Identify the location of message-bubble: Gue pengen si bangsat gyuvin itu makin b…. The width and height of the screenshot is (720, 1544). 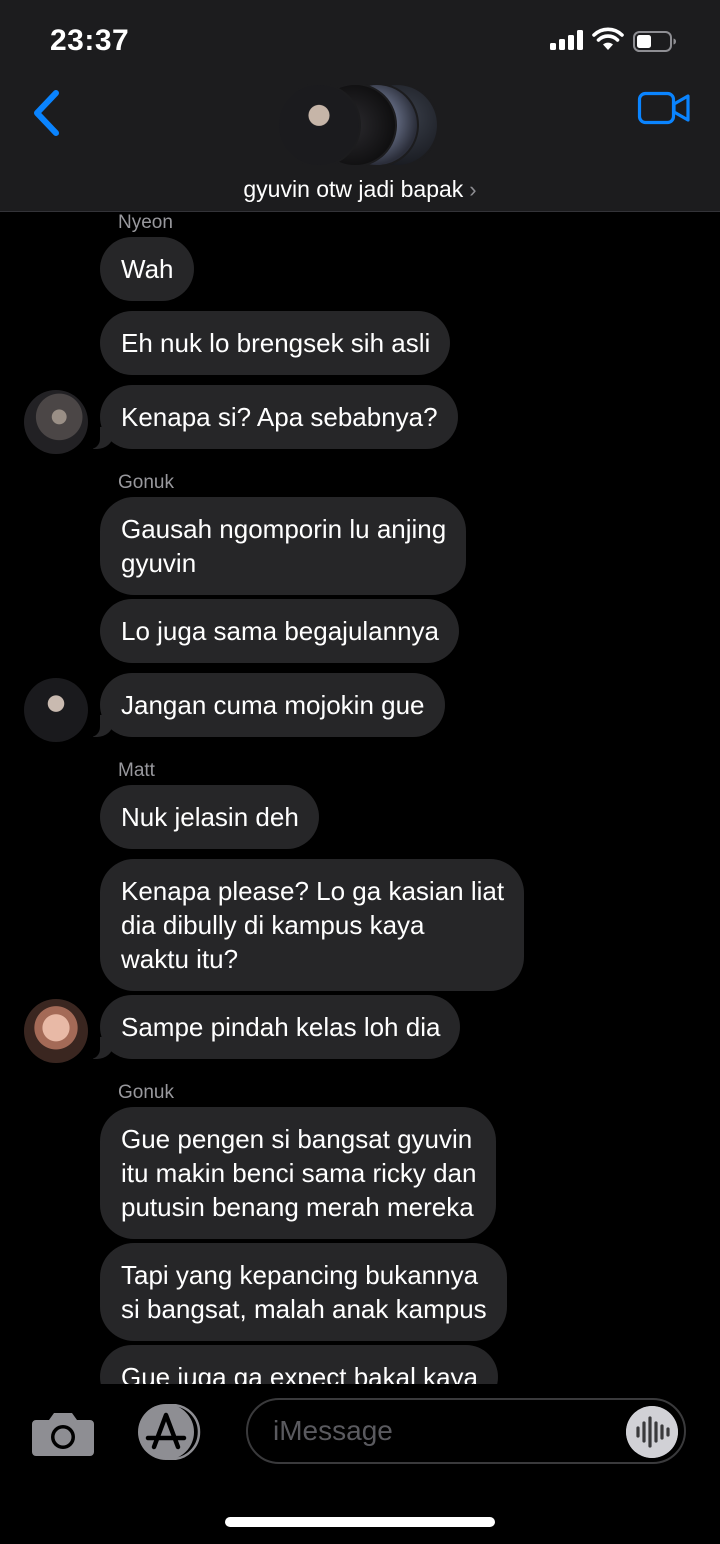
(298, 1173).